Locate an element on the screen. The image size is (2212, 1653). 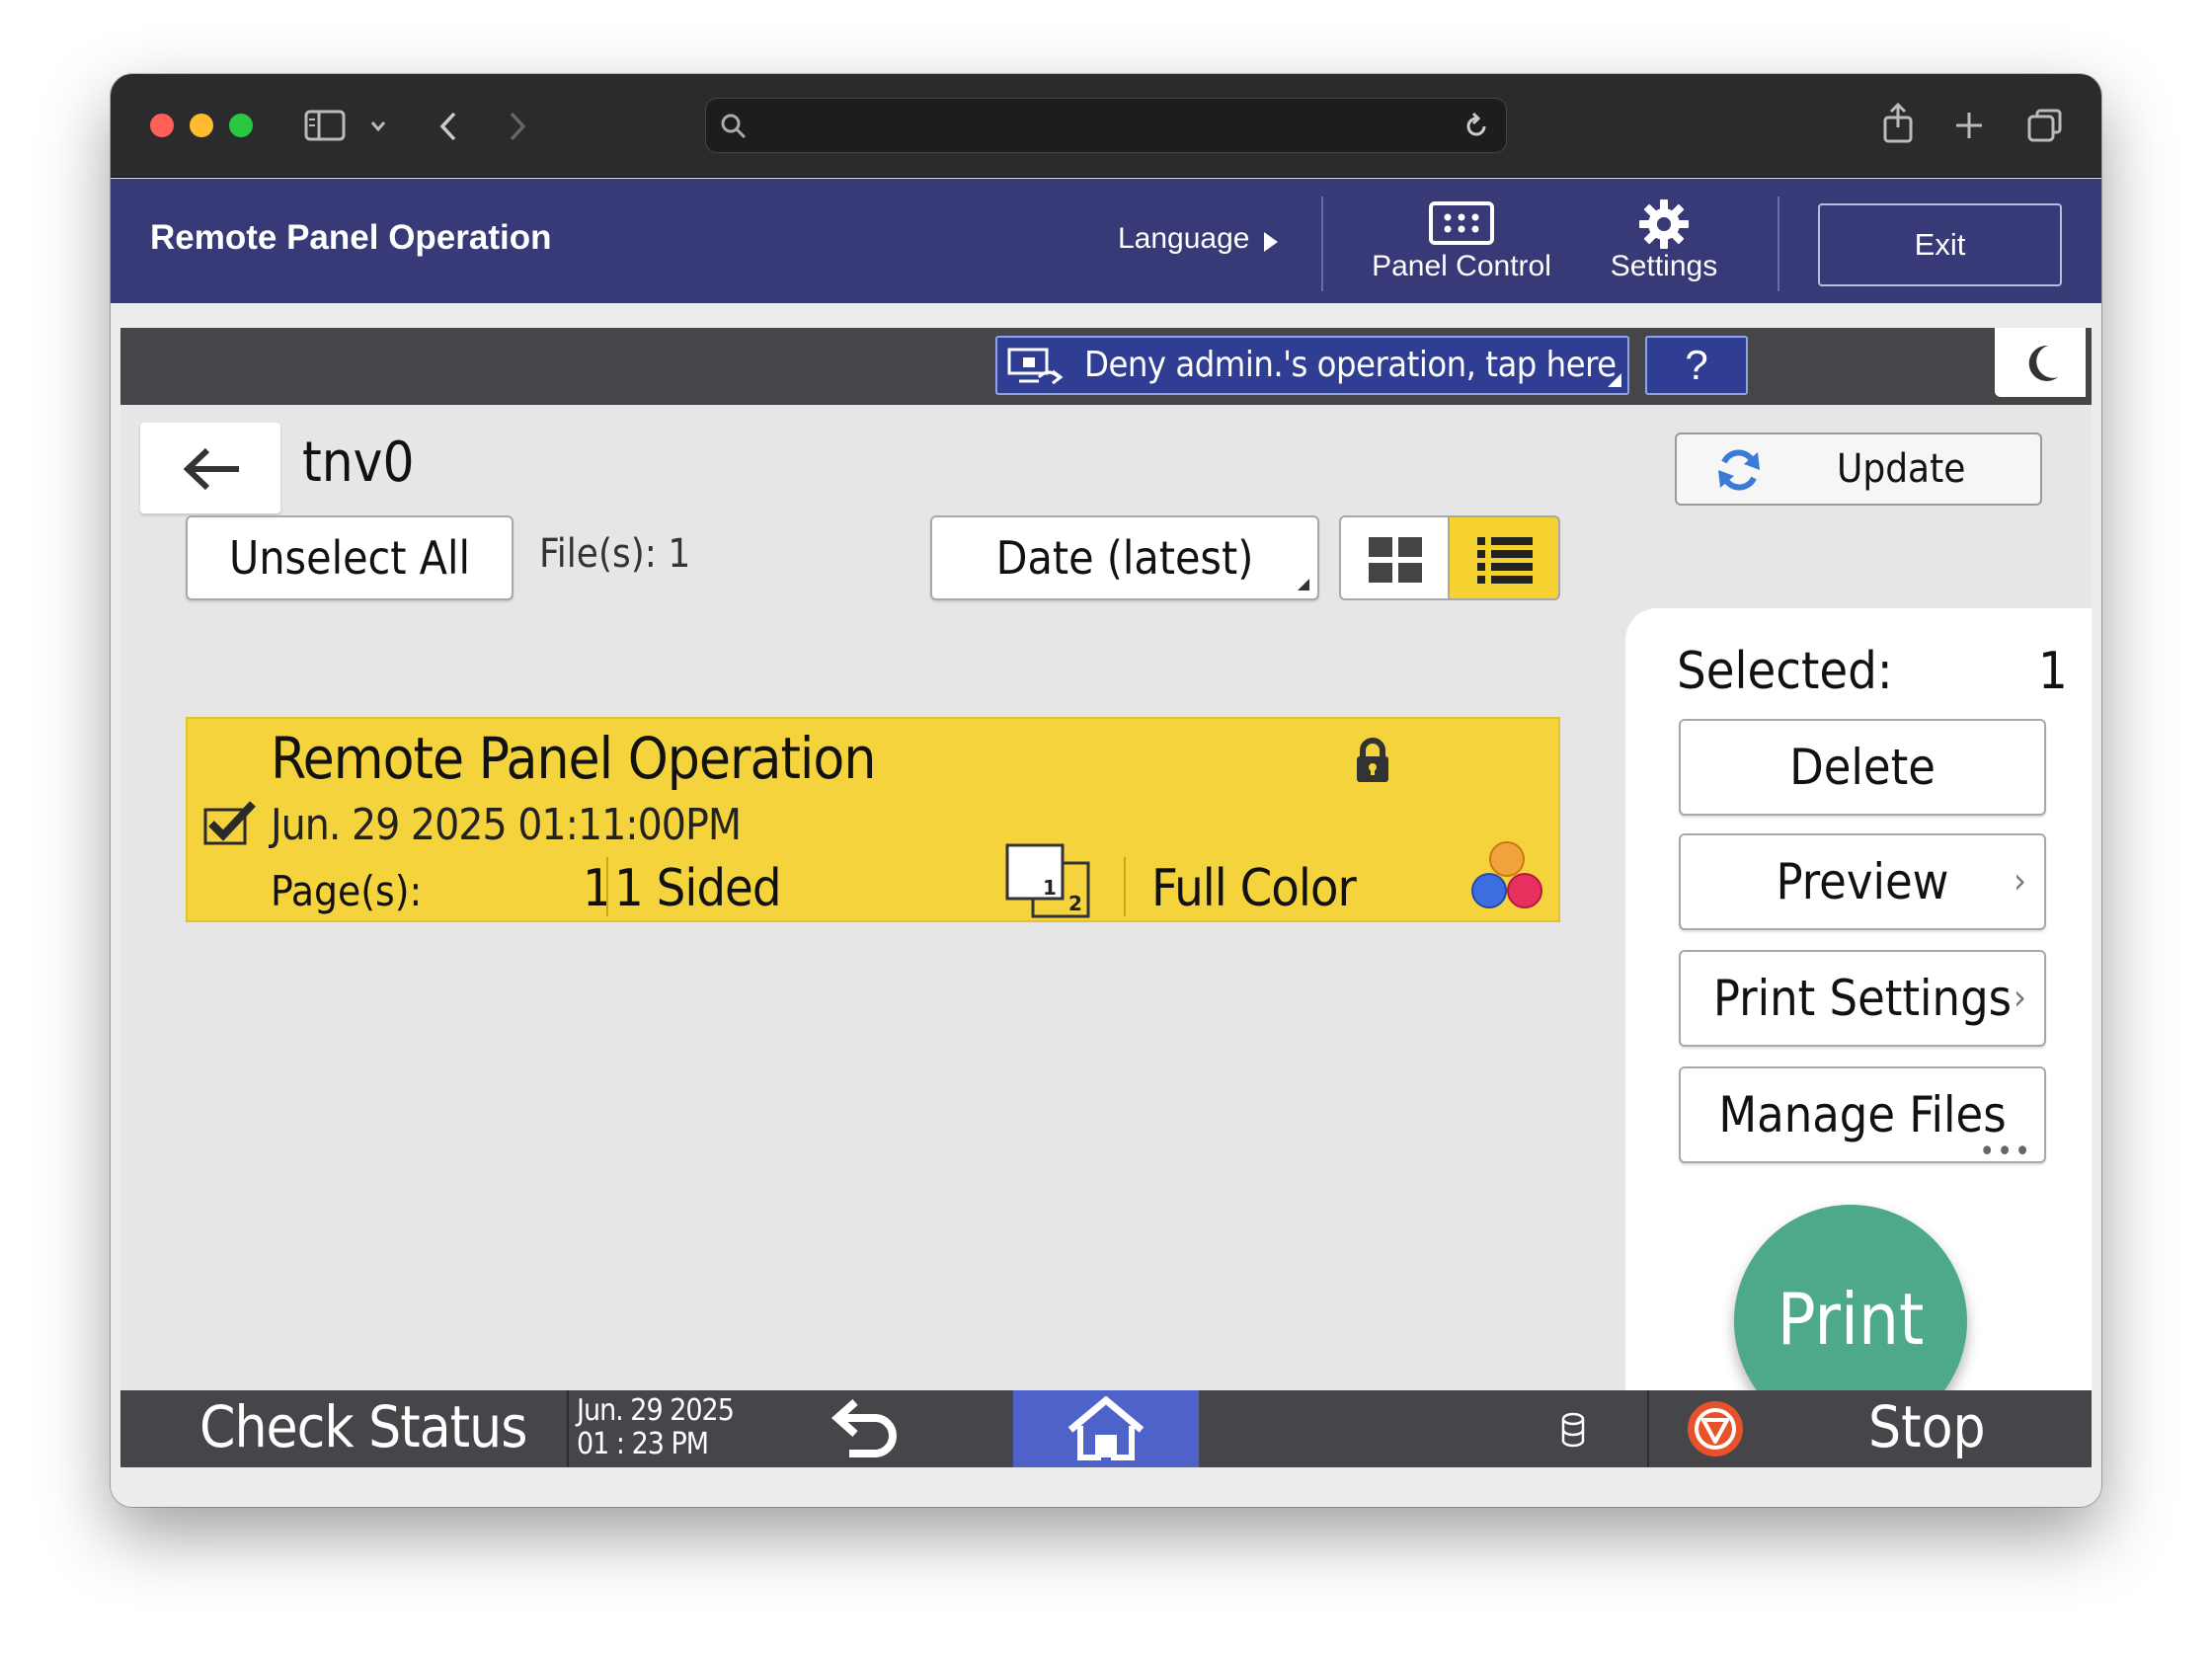
svg-text: 1 is located at coordinates (1050, 888).